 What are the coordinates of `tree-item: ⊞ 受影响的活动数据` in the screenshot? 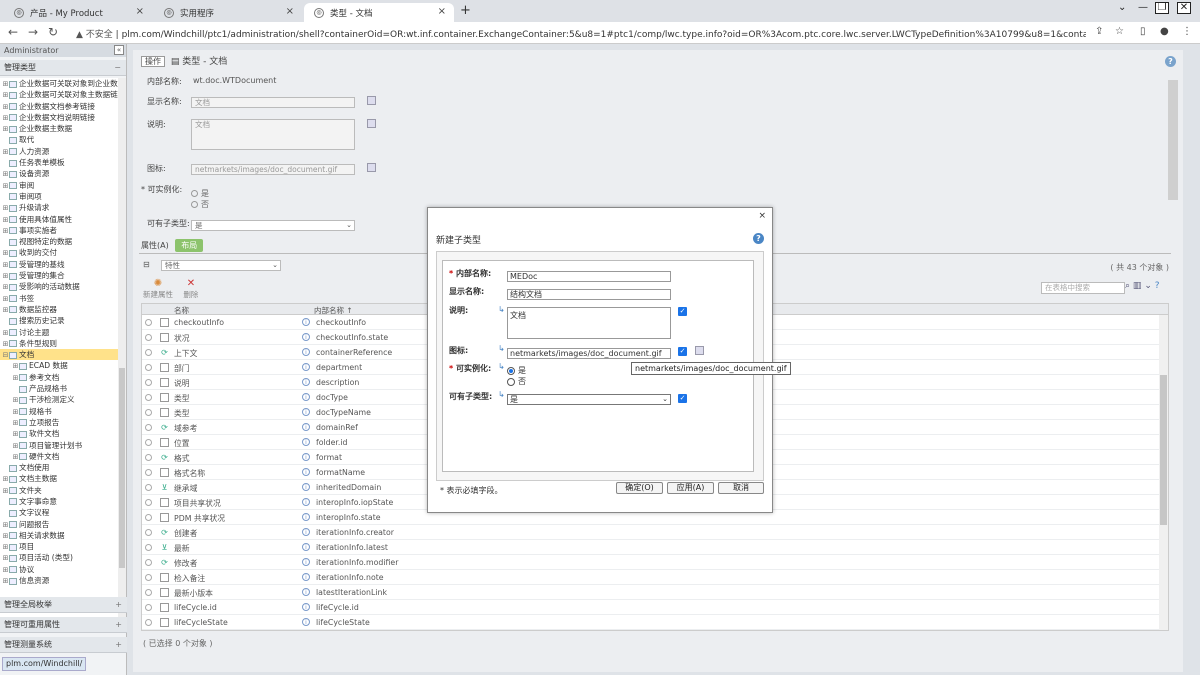 It's located at (59, 286).